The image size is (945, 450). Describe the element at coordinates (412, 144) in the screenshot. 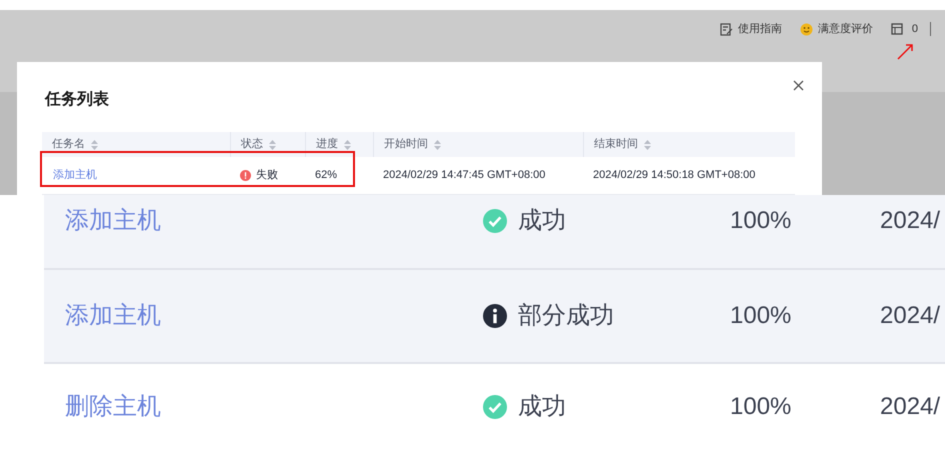

I see `column-header: 开始时间` at that location.